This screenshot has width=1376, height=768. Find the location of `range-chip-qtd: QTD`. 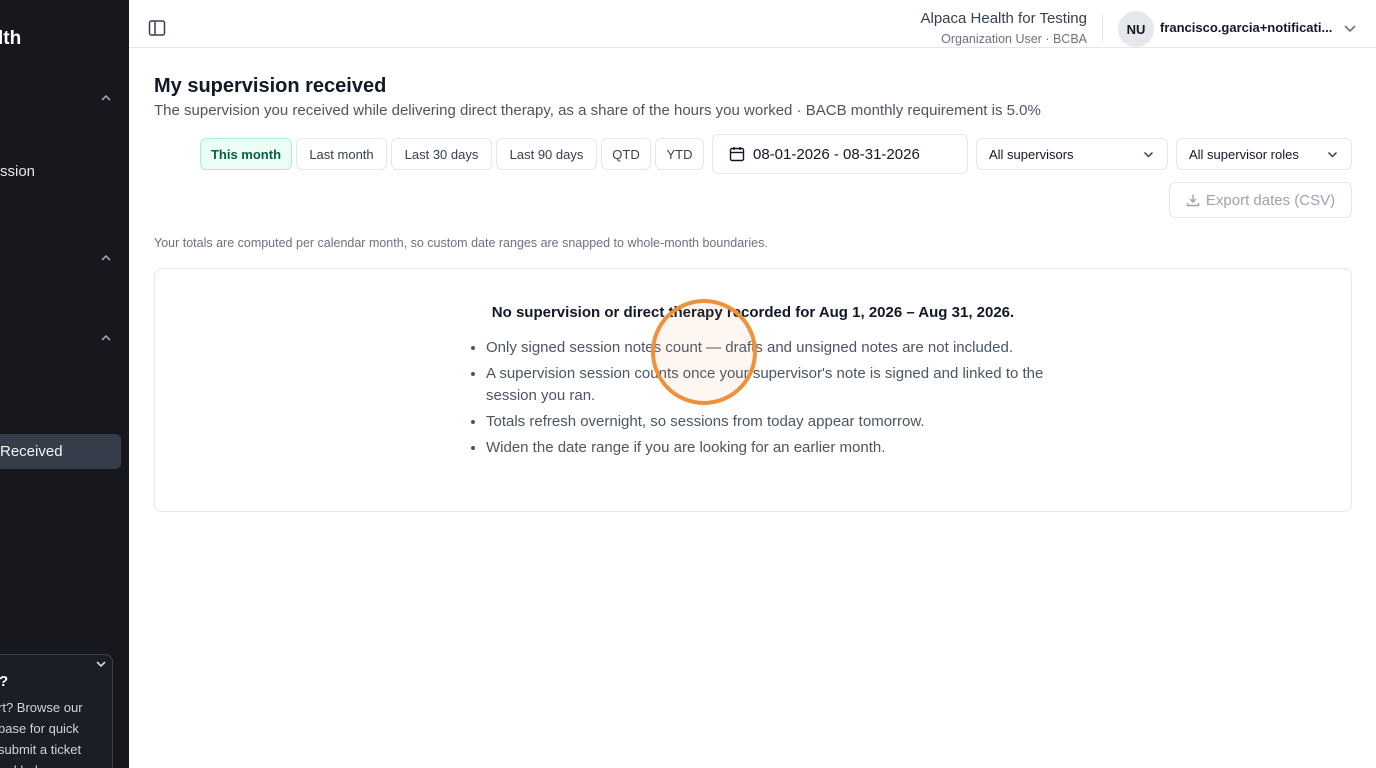

range-chip-qtd: QTD is located at coordinates (626, 154).